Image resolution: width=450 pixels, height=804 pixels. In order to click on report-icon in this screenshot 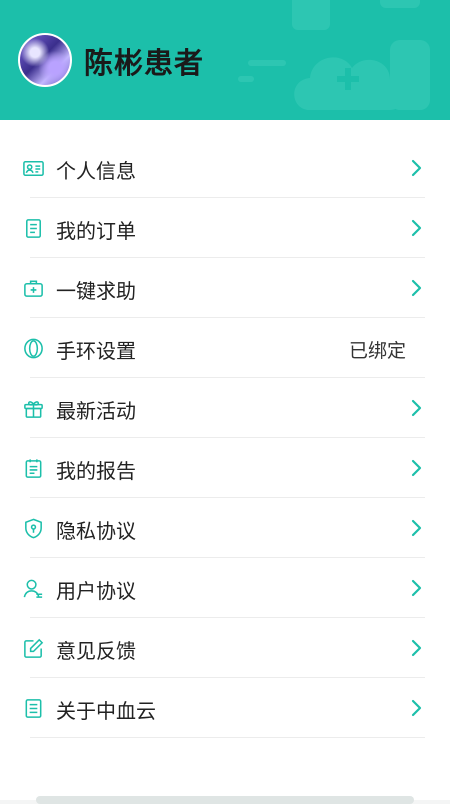, I will do `click(33, 468)`.